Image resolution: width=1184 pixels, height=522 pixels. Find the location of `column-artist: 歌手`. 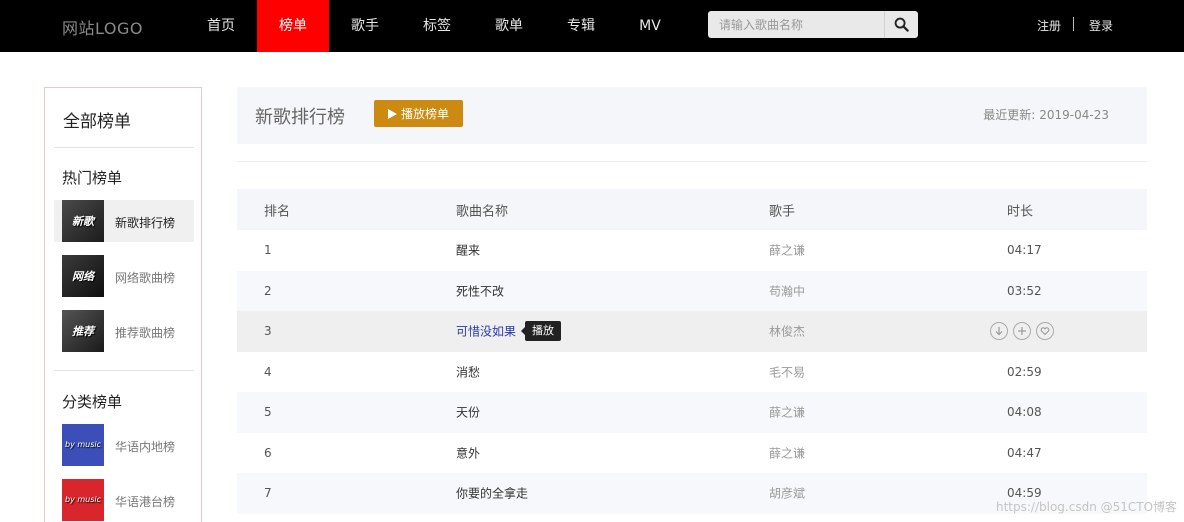

column-artist: 歌手 is located at coordinates (782, 211).